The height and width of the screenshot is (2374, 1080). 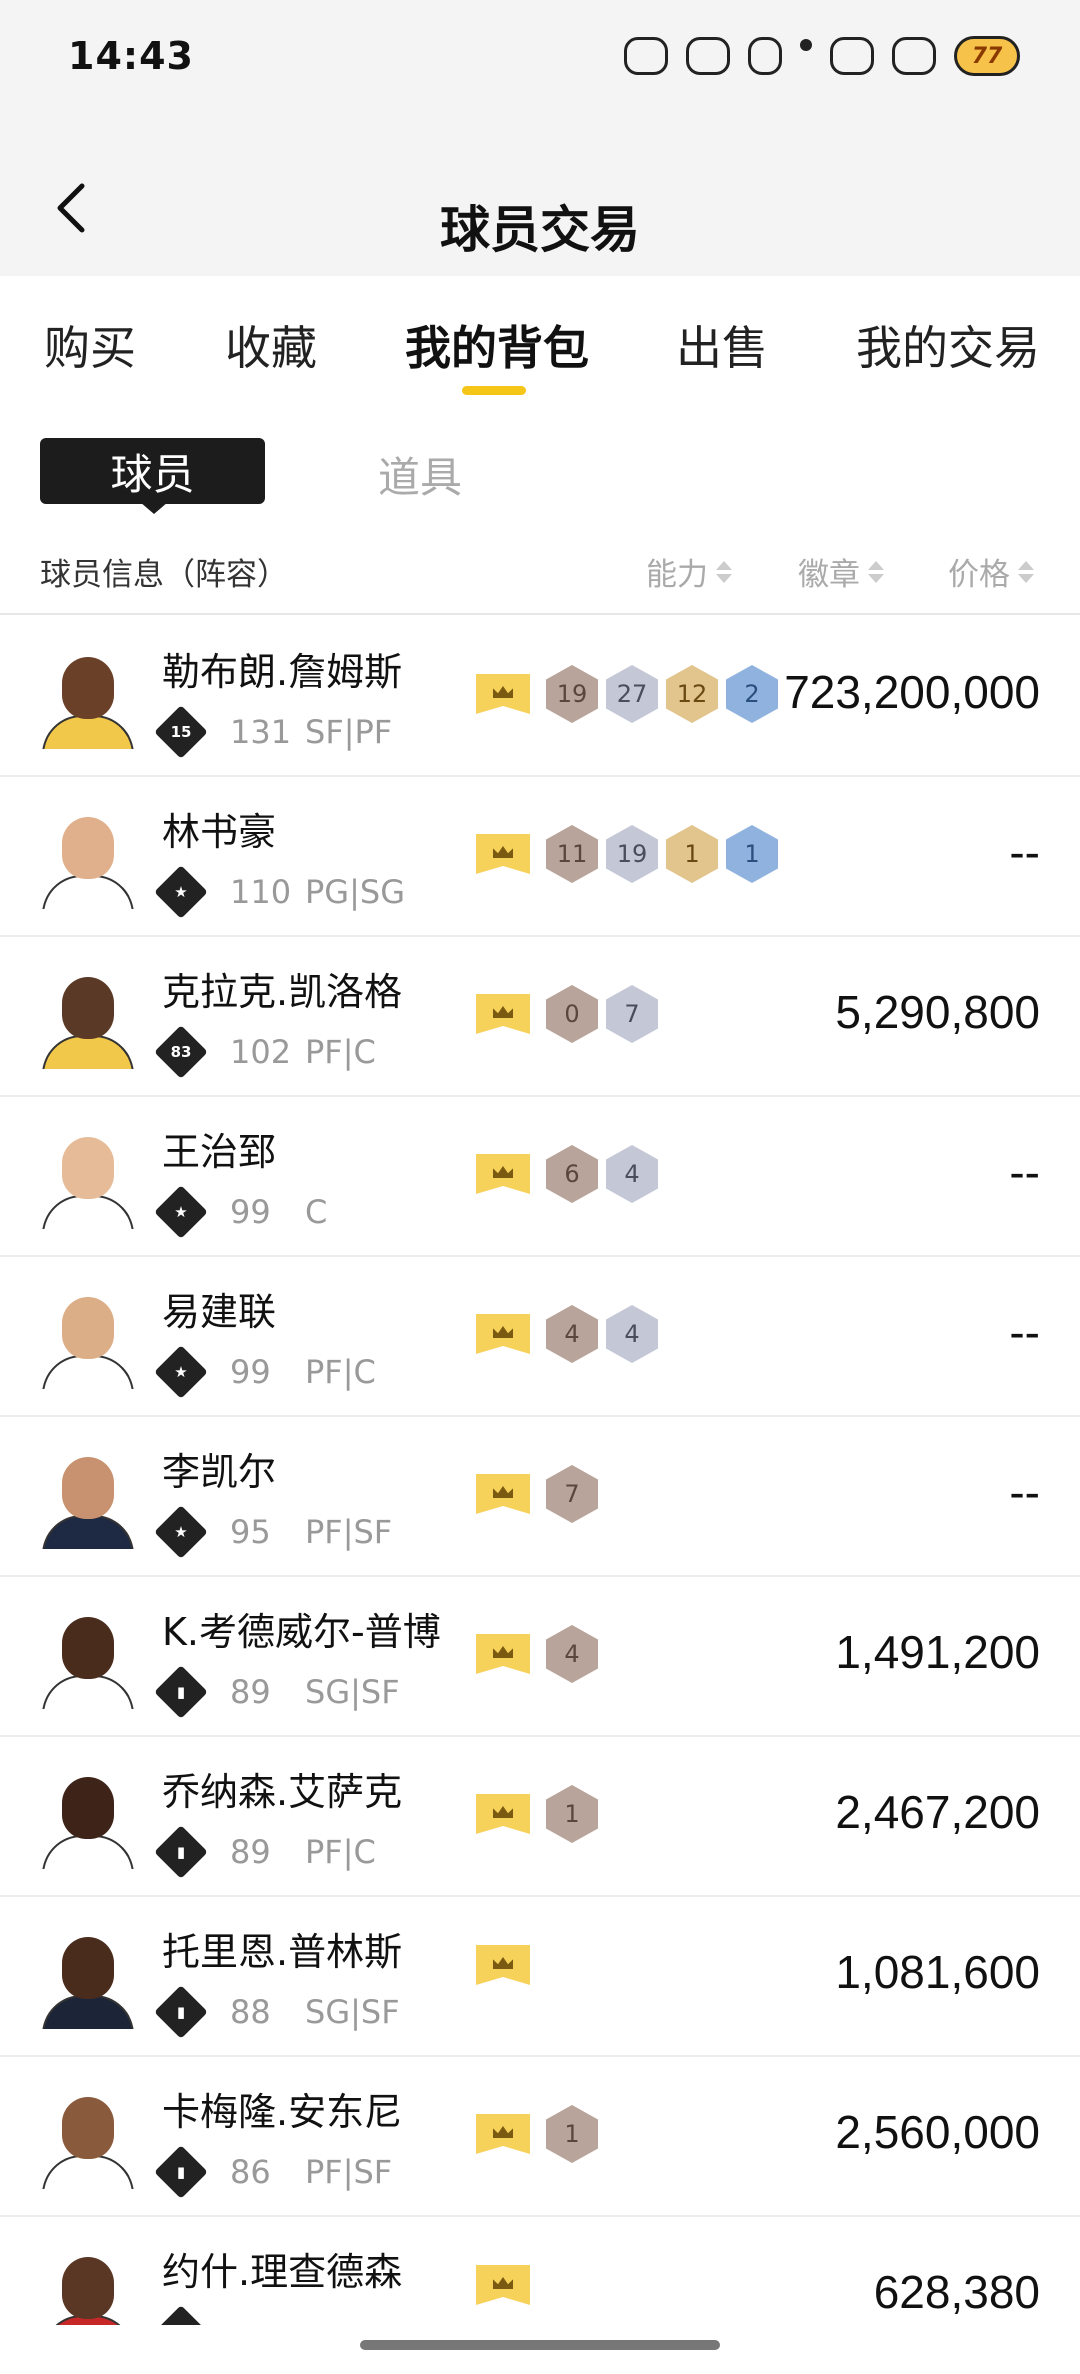 What do you see at coordinates (494, 390) in the screenshot?
I see `active-tab-indicator` at bounding box center [494, 390].